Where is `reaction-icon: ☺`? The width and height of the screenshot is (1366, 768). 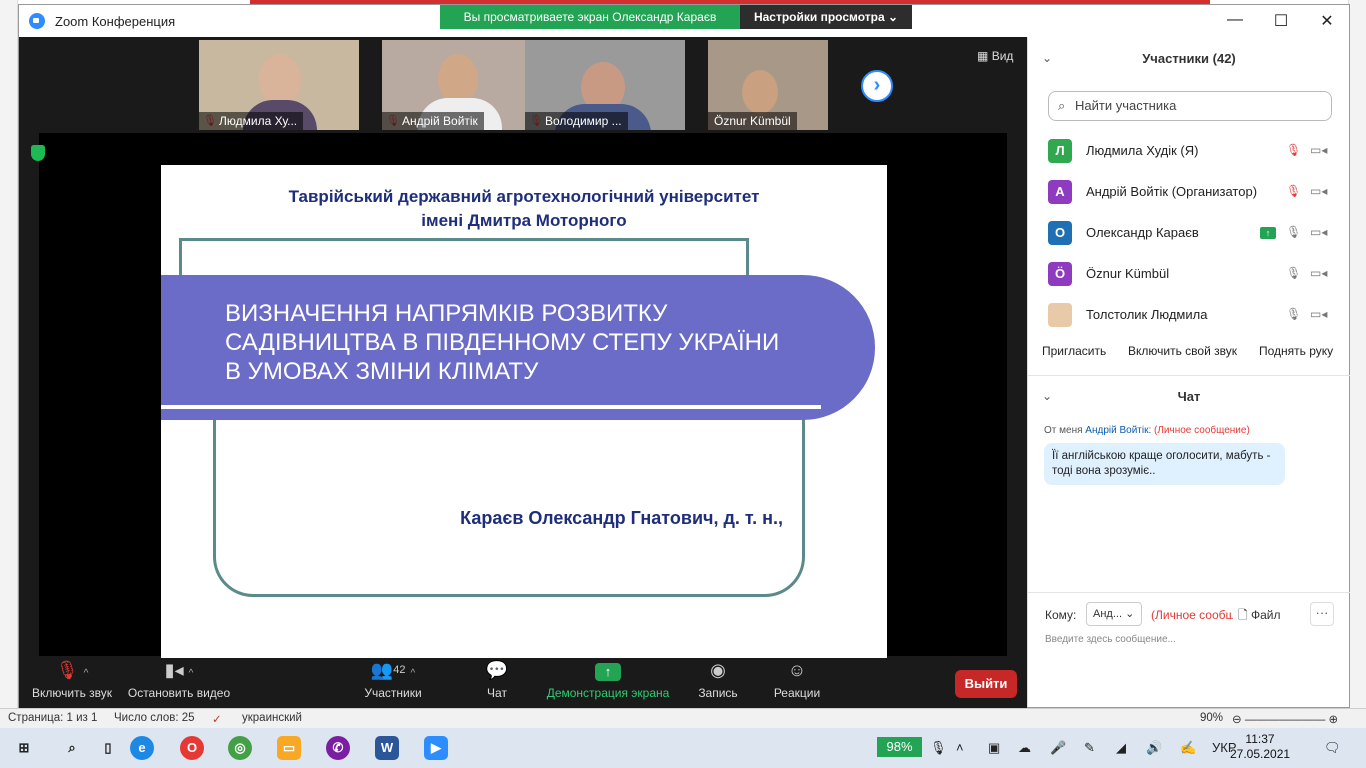
reaction-icon: ☺ is located at coordinates (797, 670).